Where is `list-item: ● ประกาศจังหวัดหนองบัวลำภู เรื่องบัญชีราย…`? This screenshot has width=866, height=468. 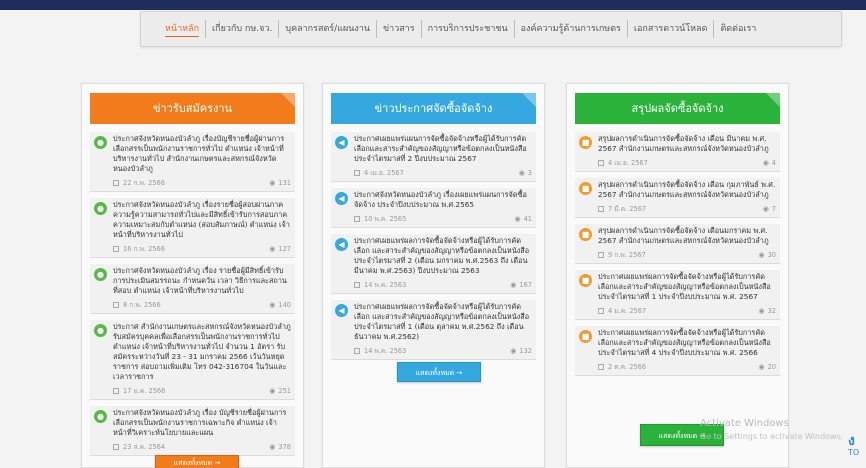
list-item: ● ประกาศจังหวัดหนองบัวลำภู เรื่องบัญชีราย… is located at coordinates (192, 162).